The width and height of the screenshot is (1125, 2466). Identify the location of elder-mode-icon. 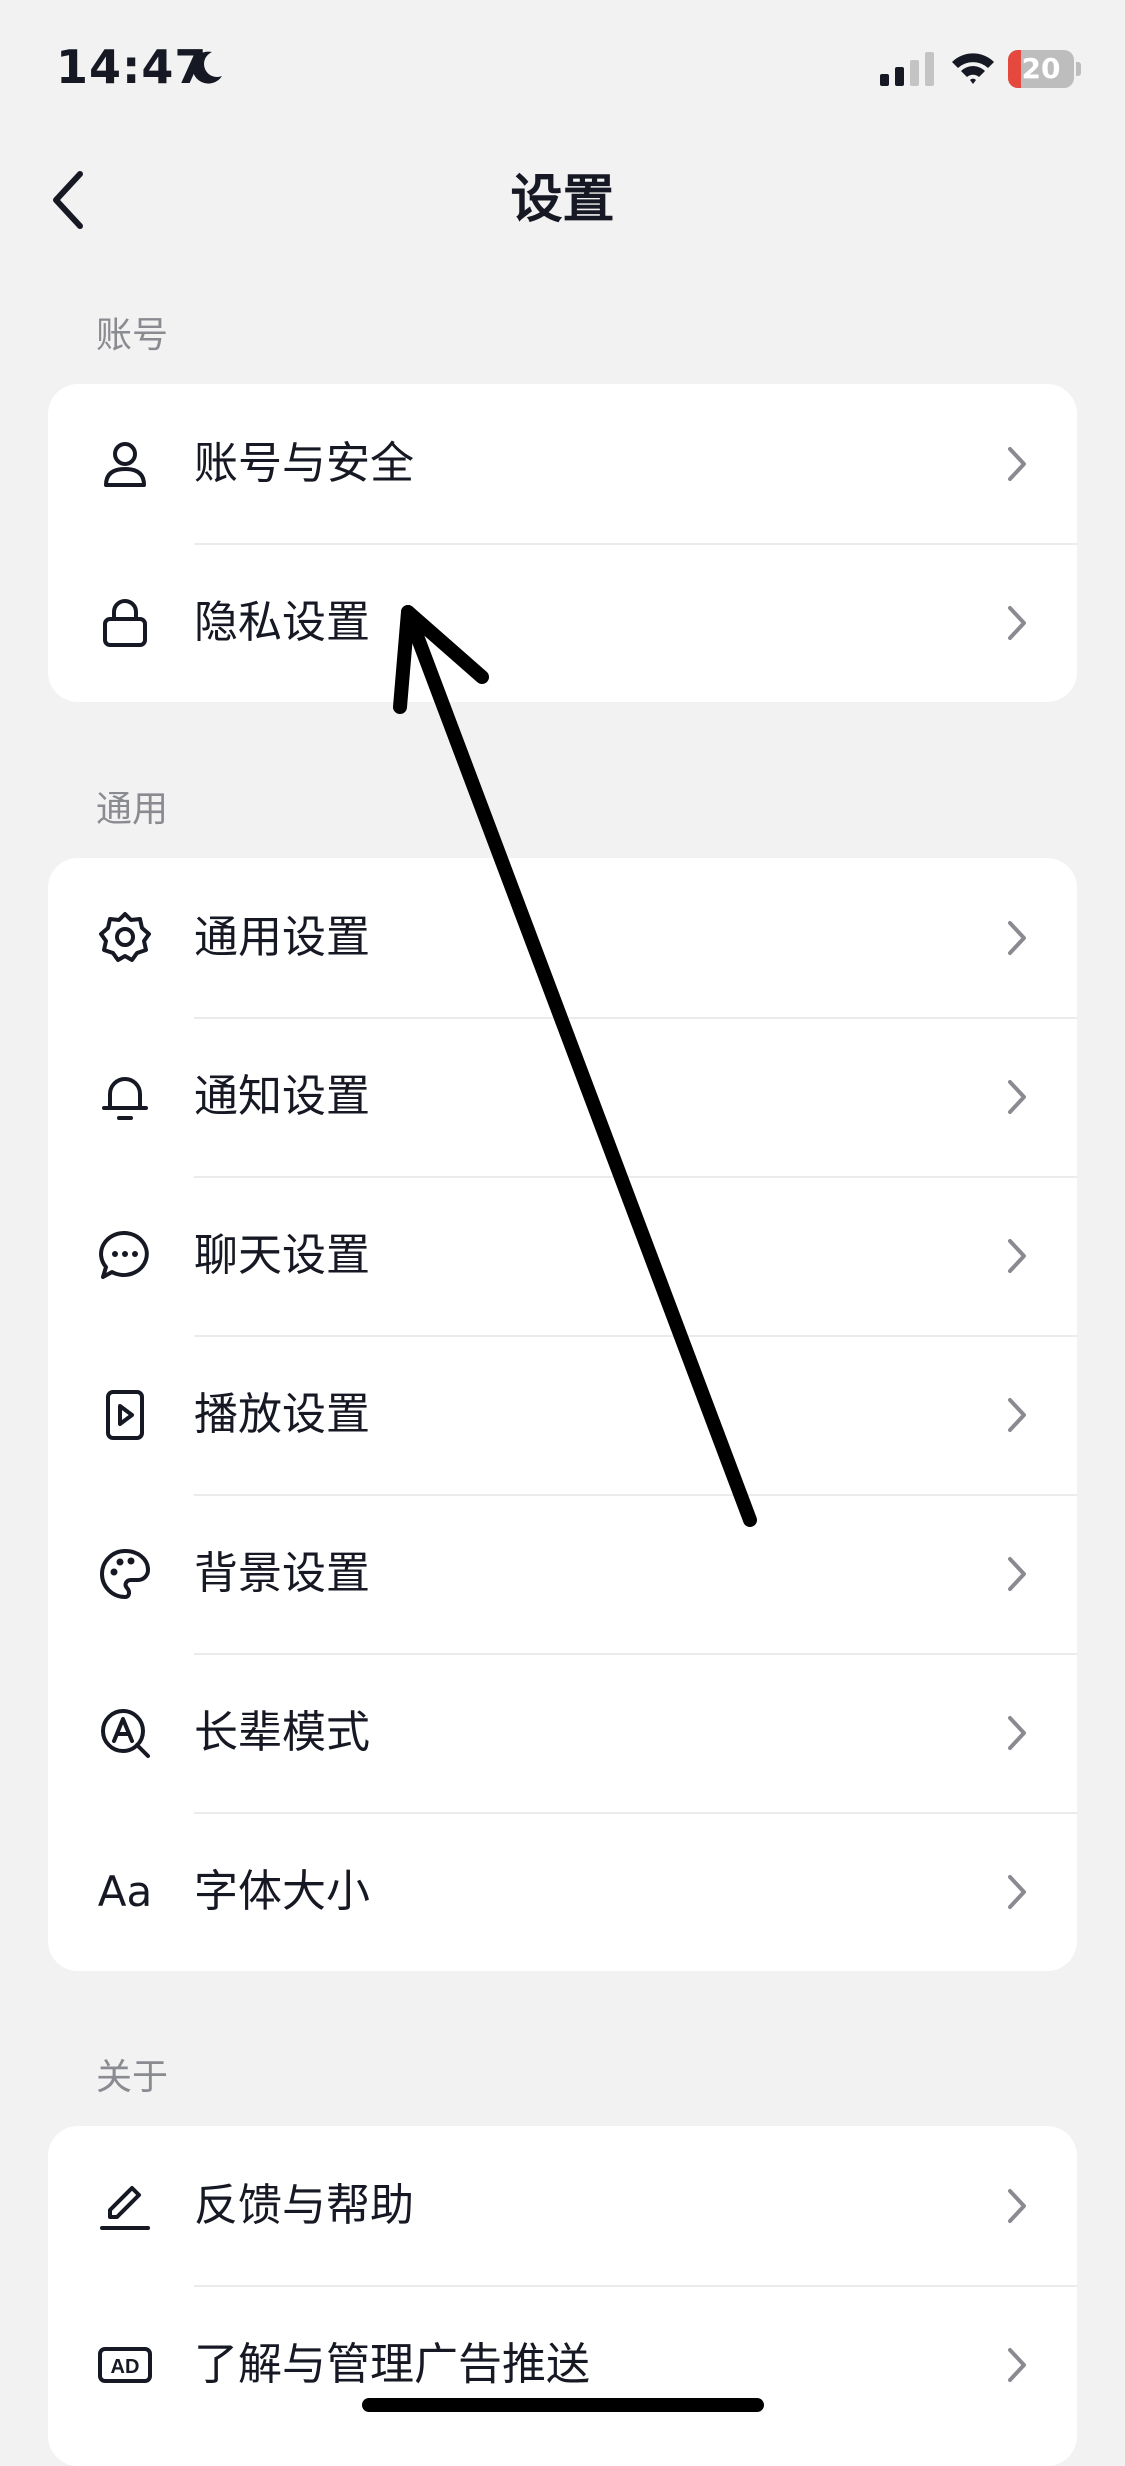
(125, 1733).